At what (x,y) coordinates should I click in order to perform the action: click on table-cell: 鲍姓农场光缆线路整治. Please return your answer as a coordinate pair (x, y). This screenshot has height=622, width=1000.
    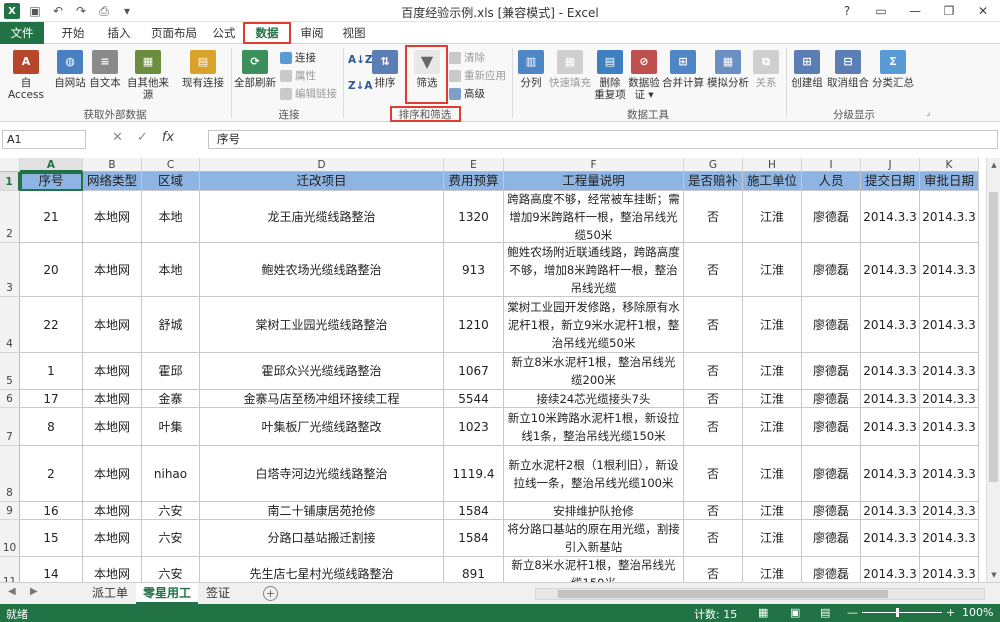
    Looking at the image, I should click on (322, 270).